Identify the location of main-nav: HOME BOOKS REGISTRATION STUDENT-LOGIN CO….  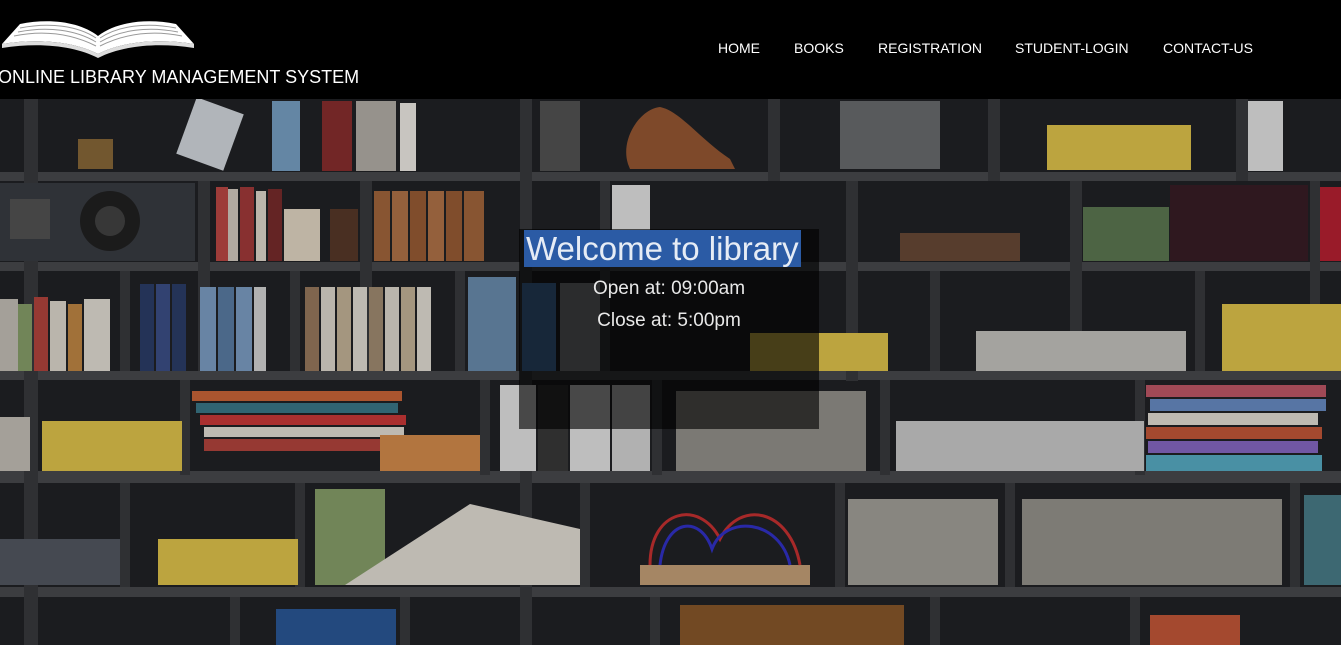
(670, 50).